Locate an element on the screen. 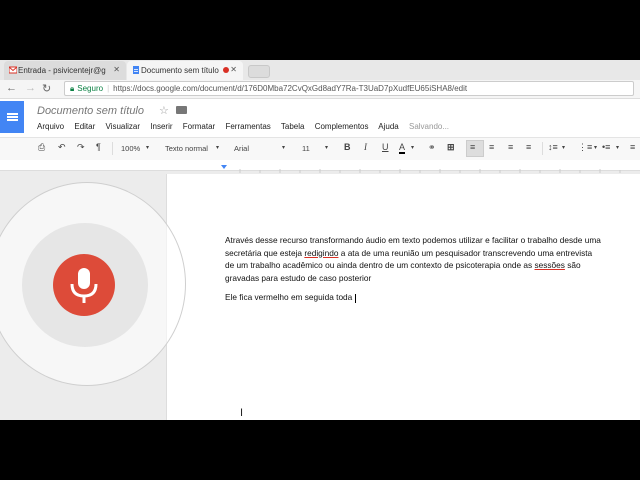  italic-icon: I is located at coordinates (365, 147).